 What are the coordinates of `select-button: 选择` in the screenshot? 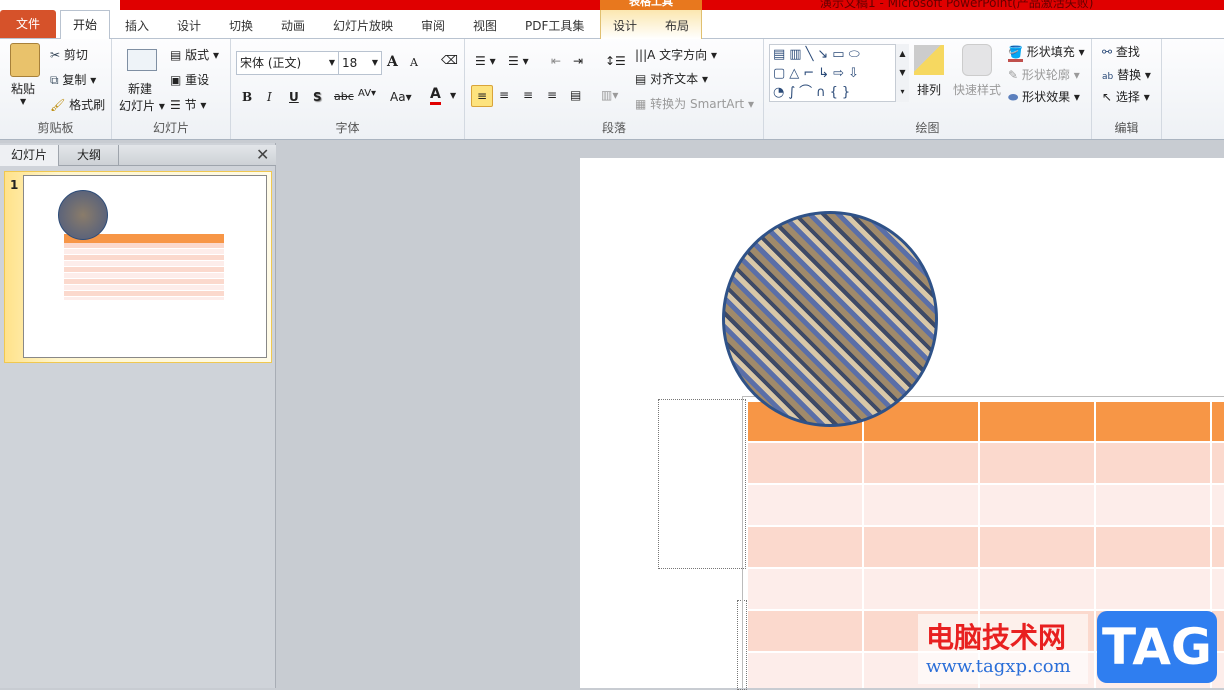 It's located at (1128, 97).